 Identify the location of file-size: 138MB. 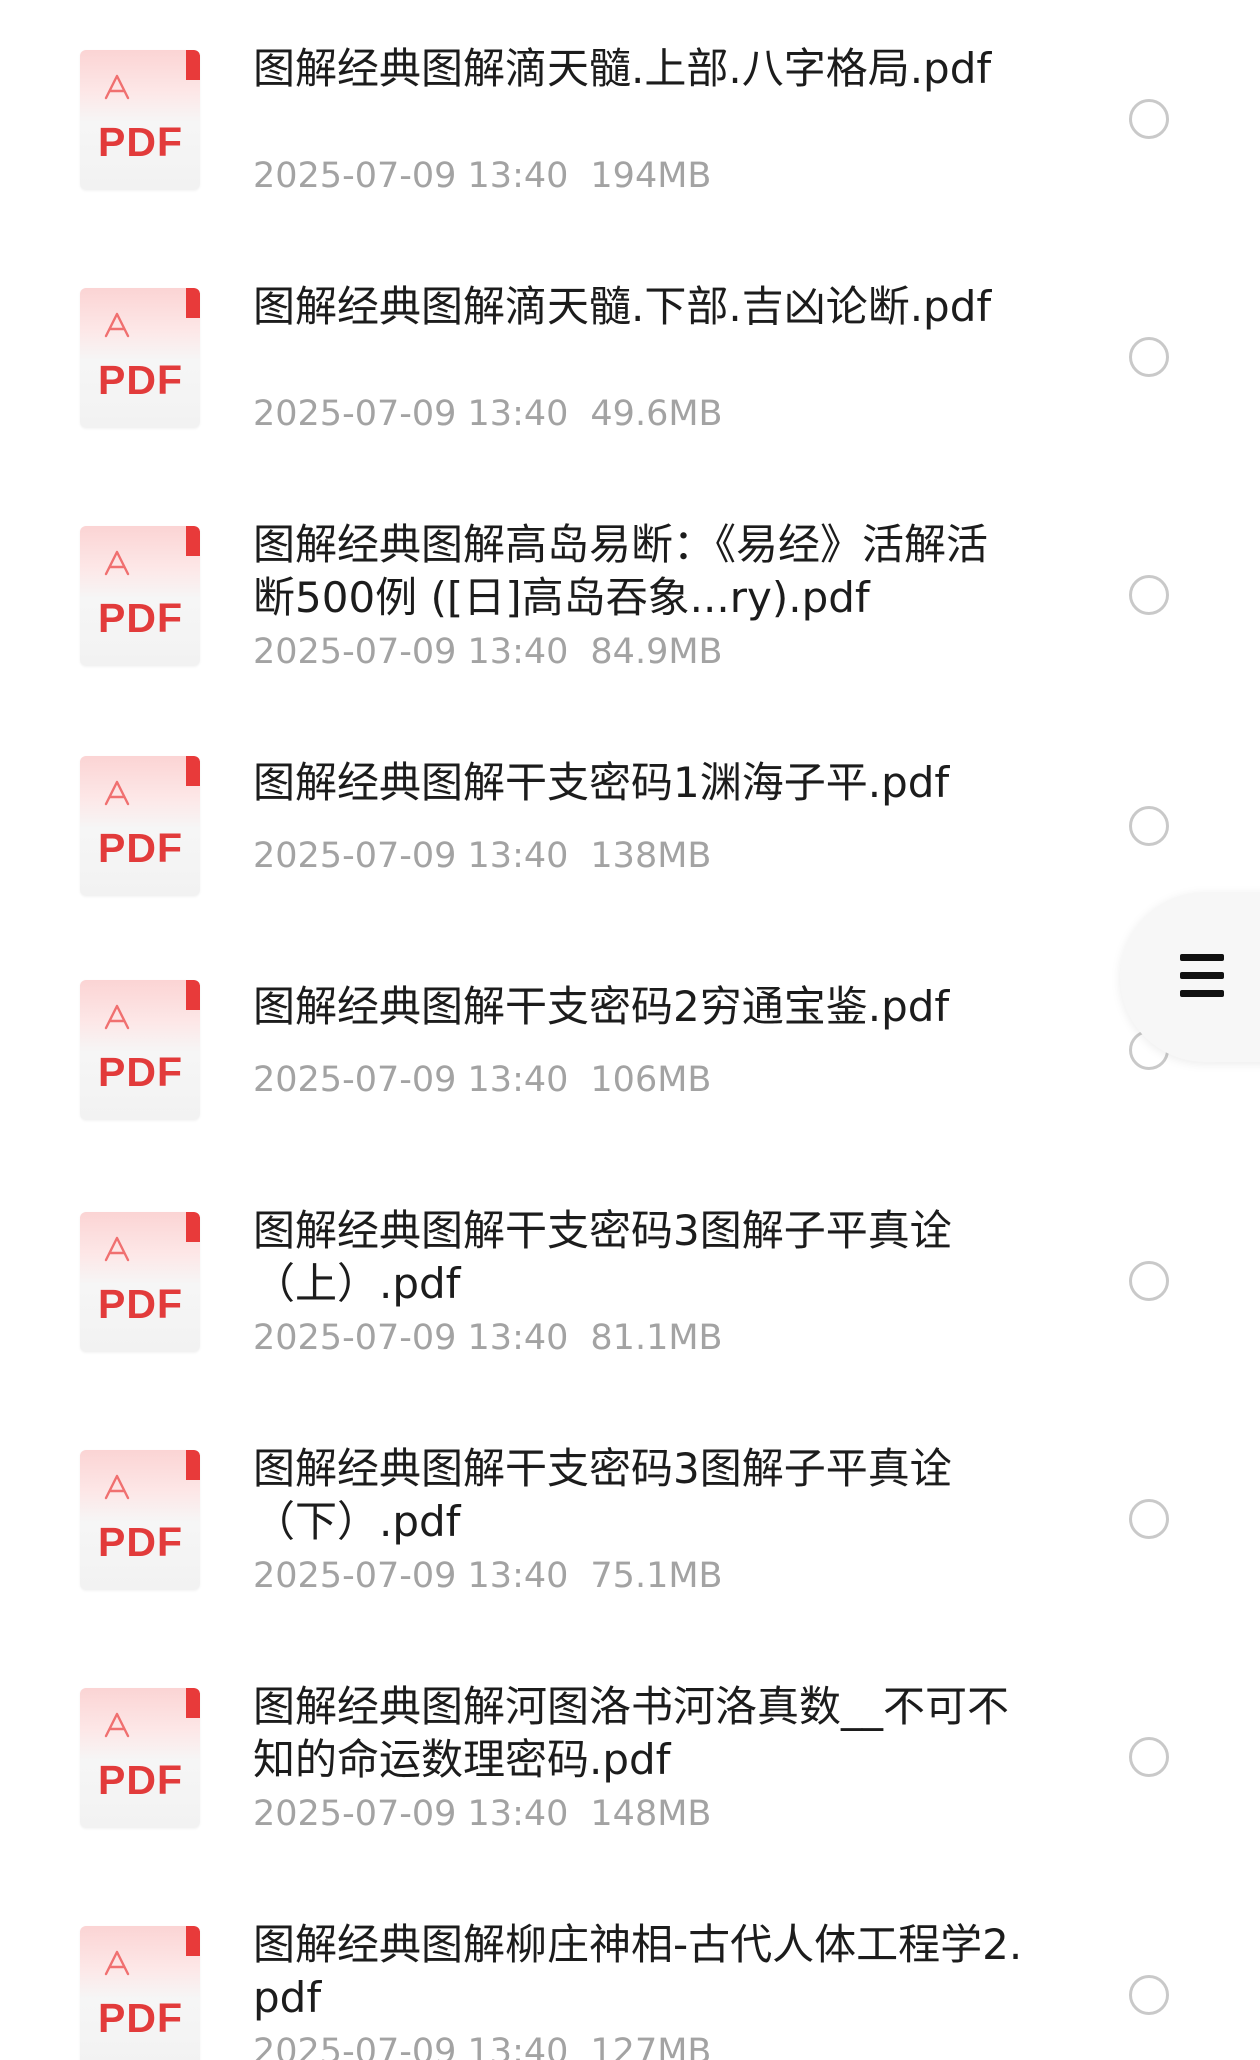
(651, 856).